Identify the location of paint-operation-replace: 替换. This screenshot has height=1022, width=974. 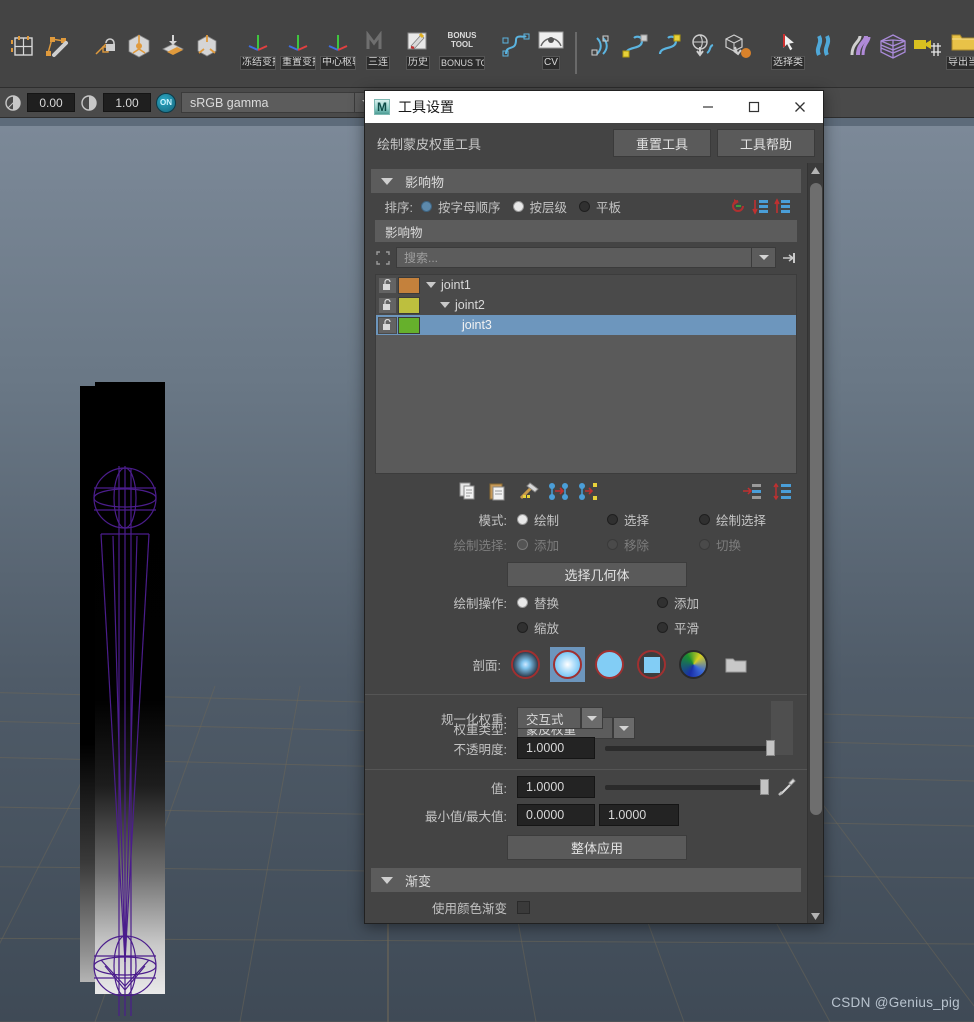
(587, 602).